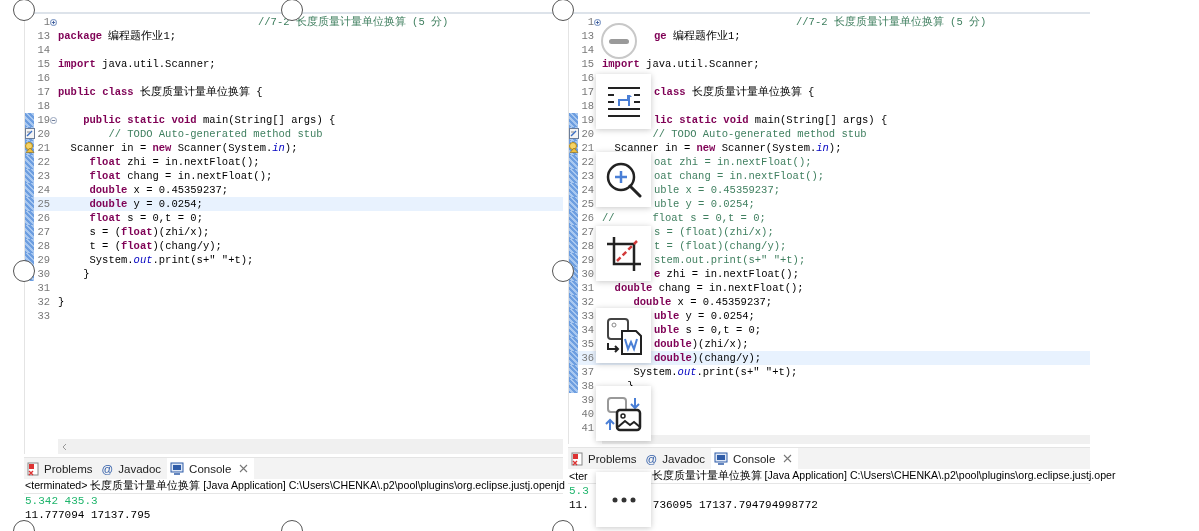 Image resolution: width=1199 pixels, height=531 pixels. What do you see at coordinates (759, 134) in the screenshot?
I see `code-line: // TODO Auto-generated method stub` at bounding box center [759, 134].